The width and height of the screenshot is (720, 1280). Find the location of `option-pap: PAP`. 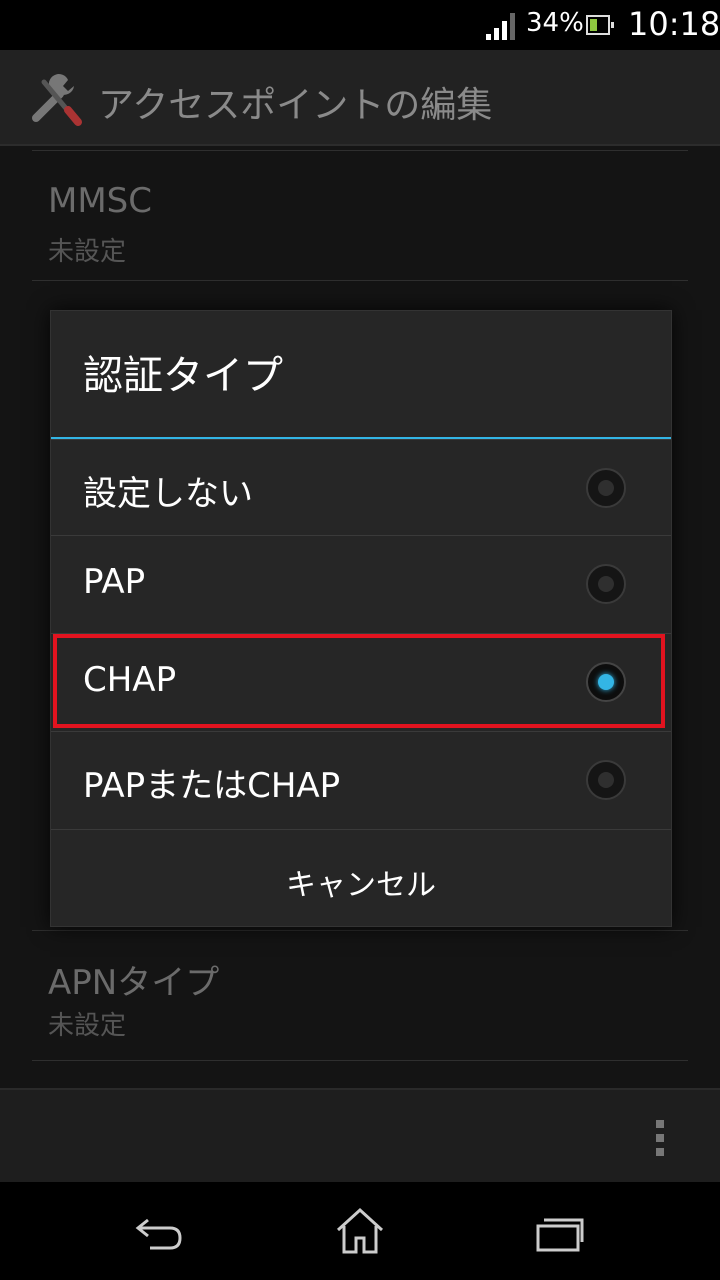

option-pap: PAP is located at coordinates (361, 583).